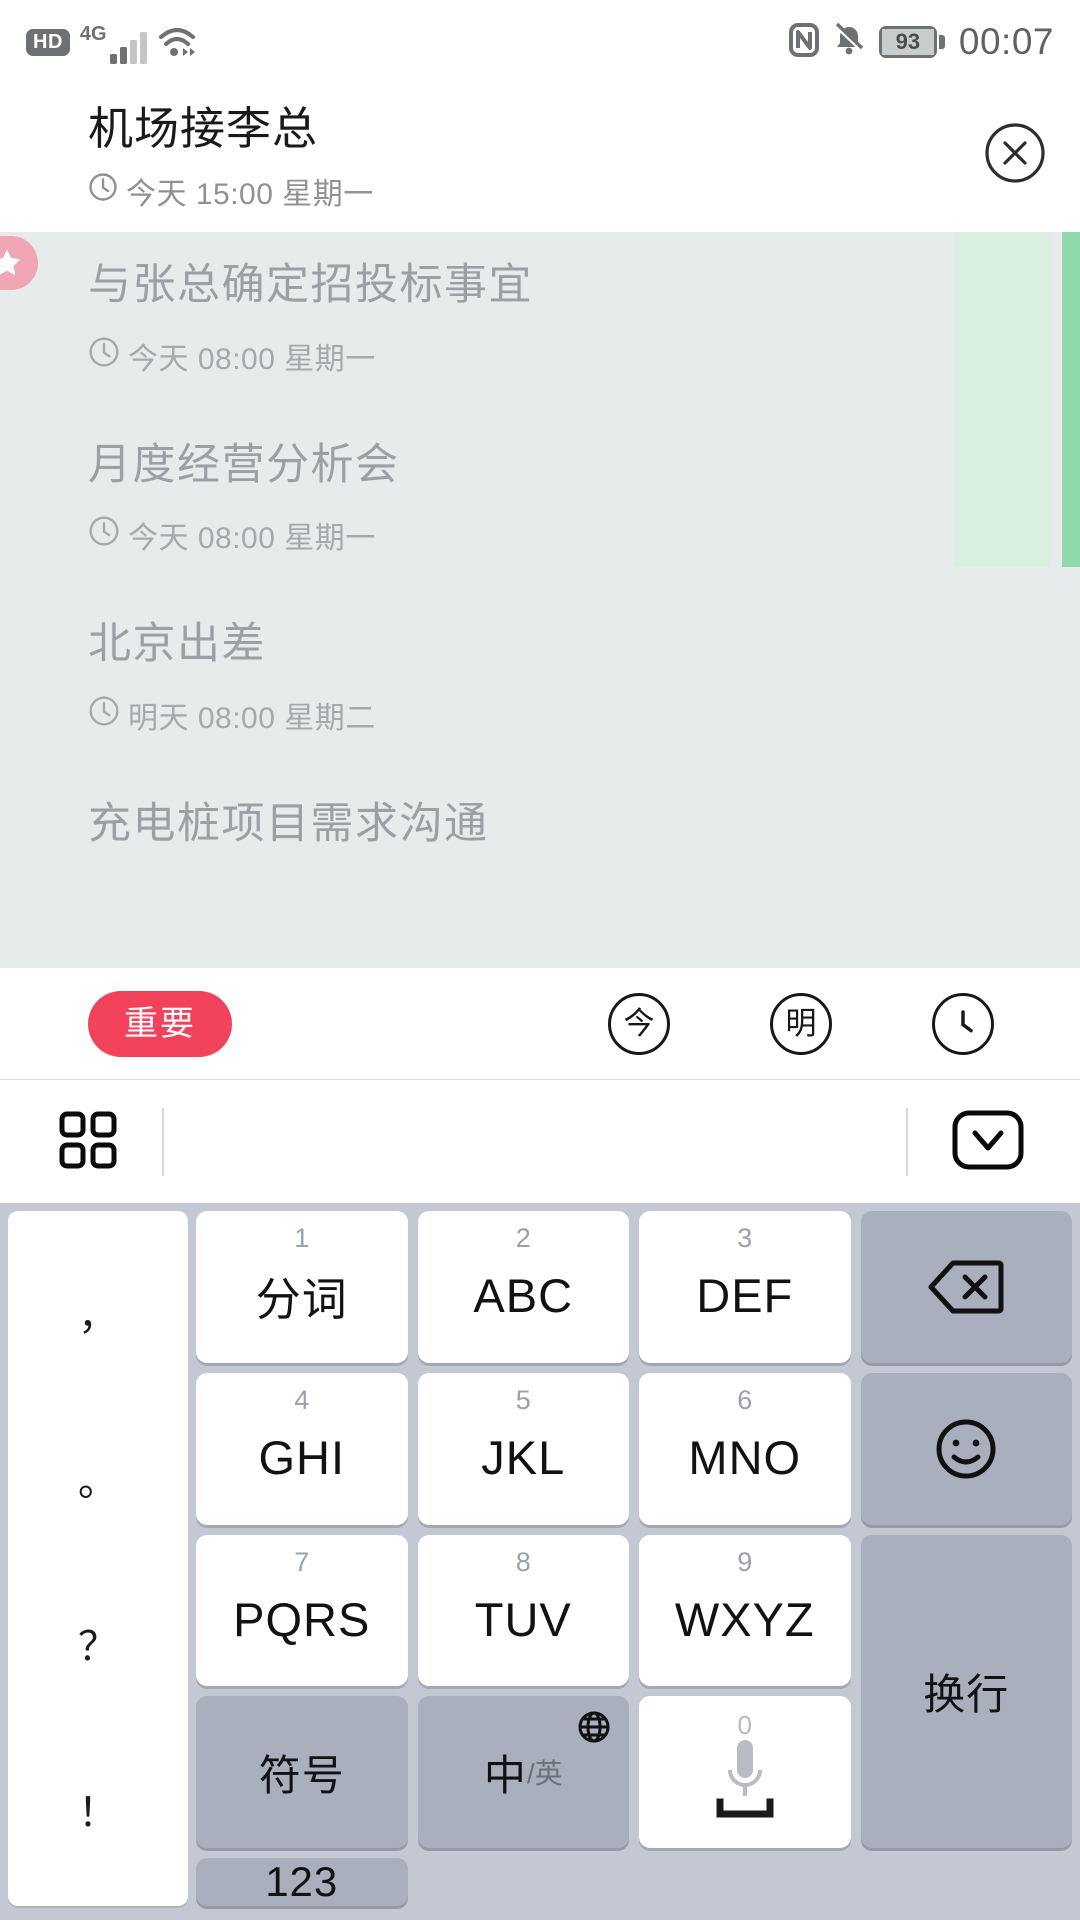  Describe the element at coordinates (523, 1296) in the screenshot. I see `key-label: ABC` at that location.